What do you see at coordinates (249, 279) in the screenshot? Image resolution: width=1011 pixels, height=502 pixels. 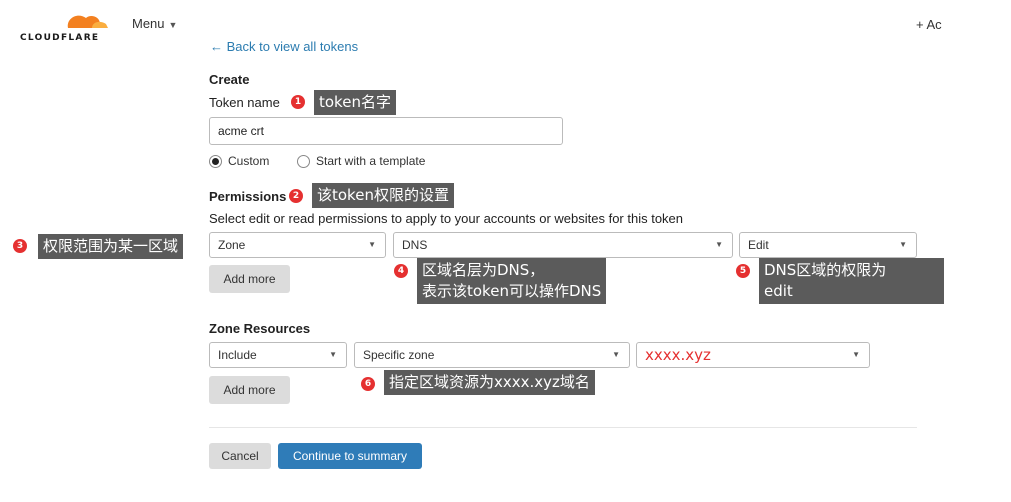 I see `add-more-permissions-button: Add more` at bounding box center [249, 279].